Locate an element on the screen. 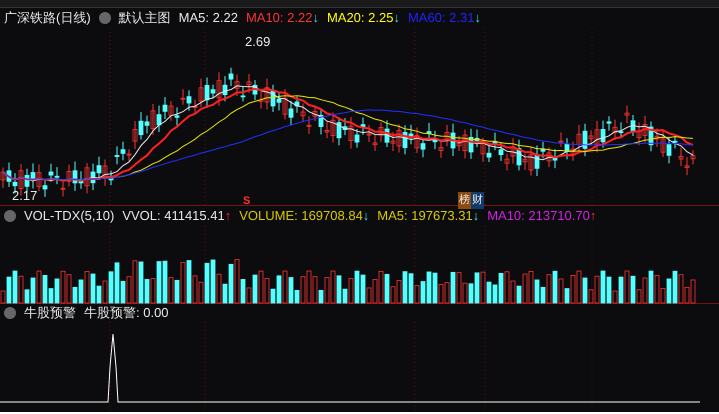 The height and width of the screenshot is (414, 719). chart-title: 广深铁路(日线) is located at coordinates (47, 18).